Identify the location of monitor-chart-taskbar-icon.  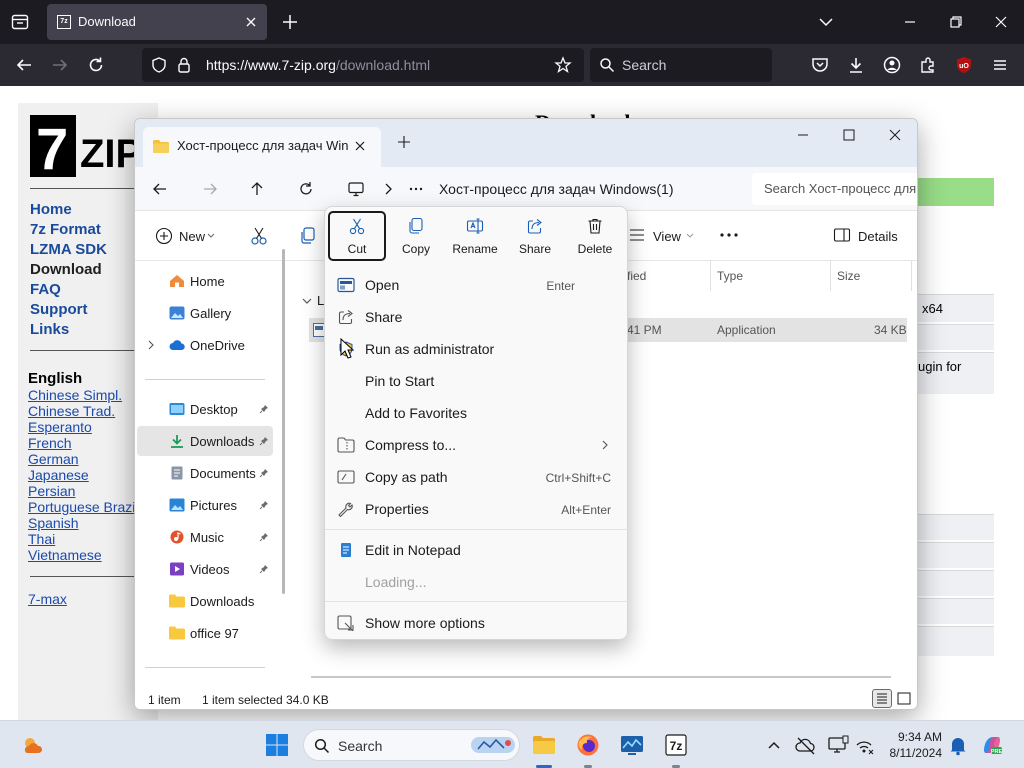
(632, 745).